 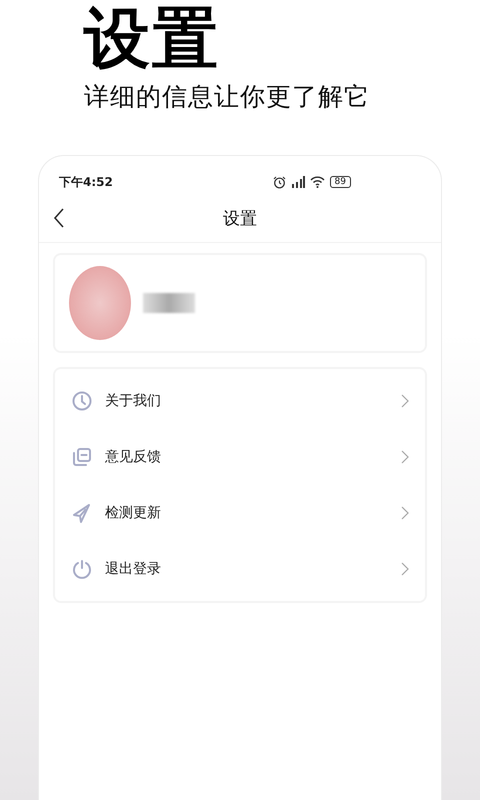 I want to click on menu-item: 意见反馈, so click(x=240, y=457).